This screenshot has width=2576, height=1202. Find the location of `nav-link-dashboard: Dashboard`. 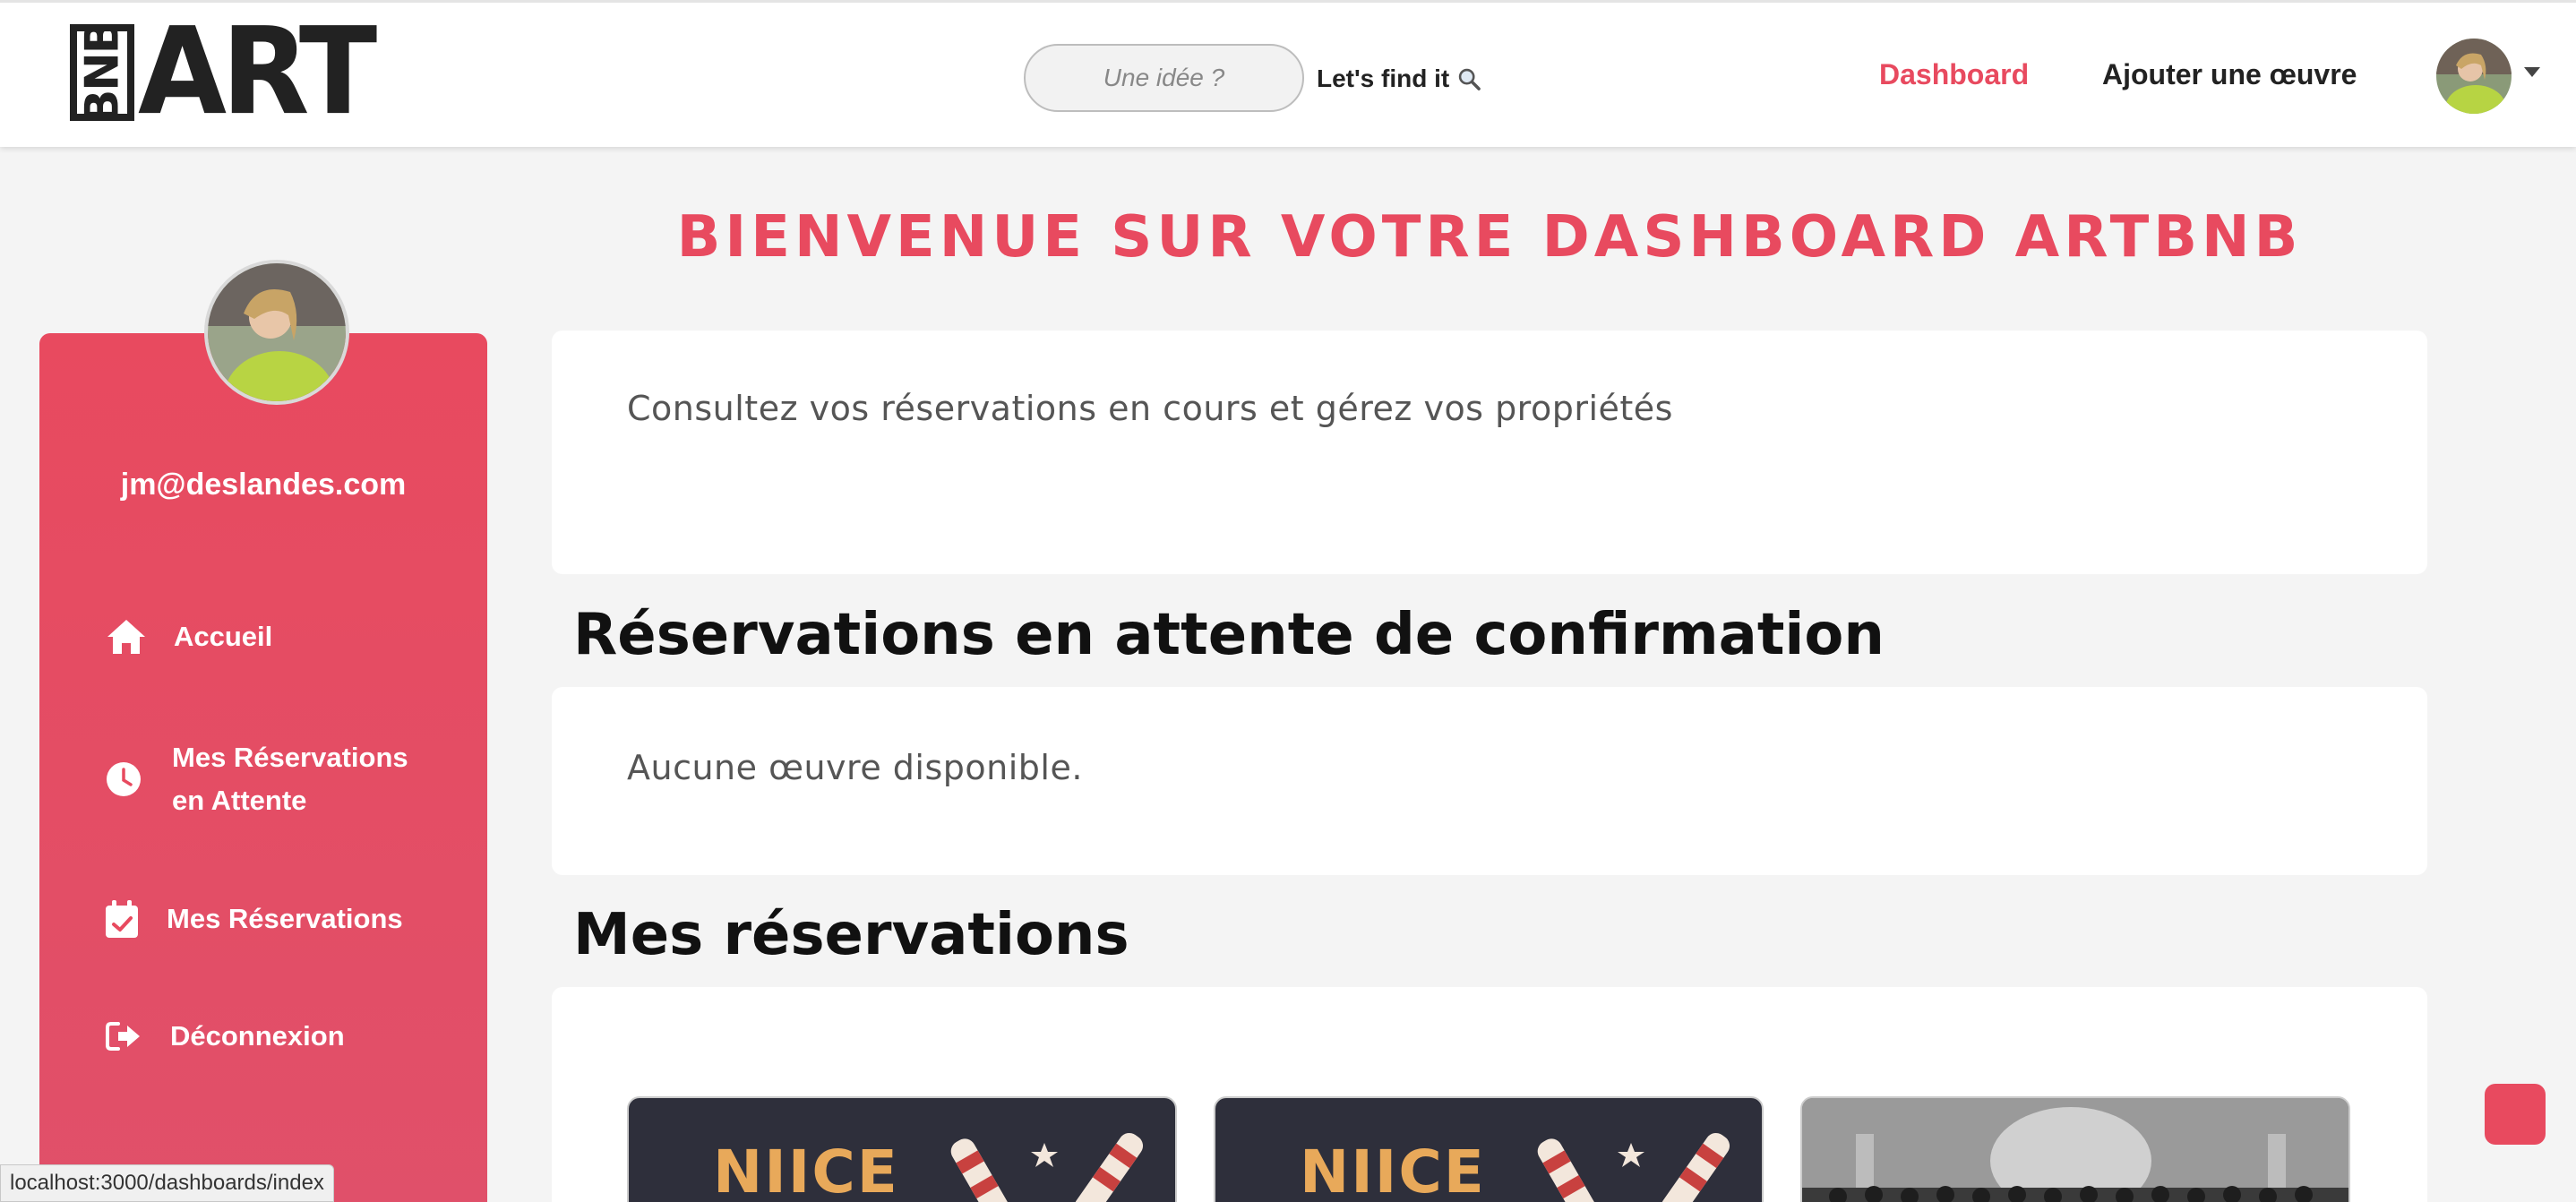

nav-link-dashboard: Dashboard is located at coordinates (1954, 74).